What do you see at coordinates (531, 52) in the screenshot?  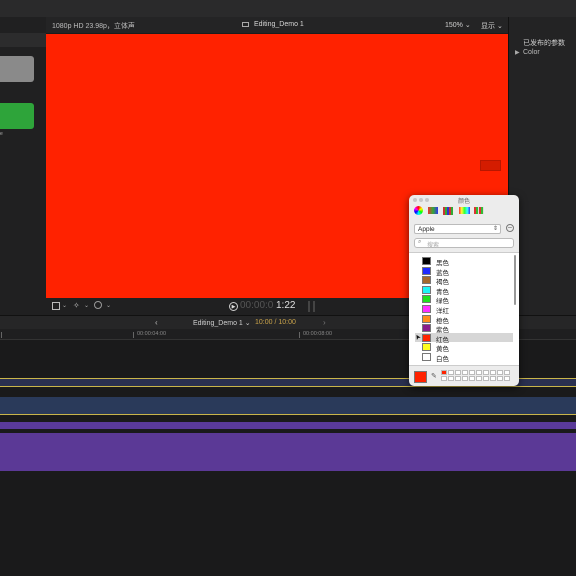 I see `inspector-color-item: Color` at bounding box center [531, 52].